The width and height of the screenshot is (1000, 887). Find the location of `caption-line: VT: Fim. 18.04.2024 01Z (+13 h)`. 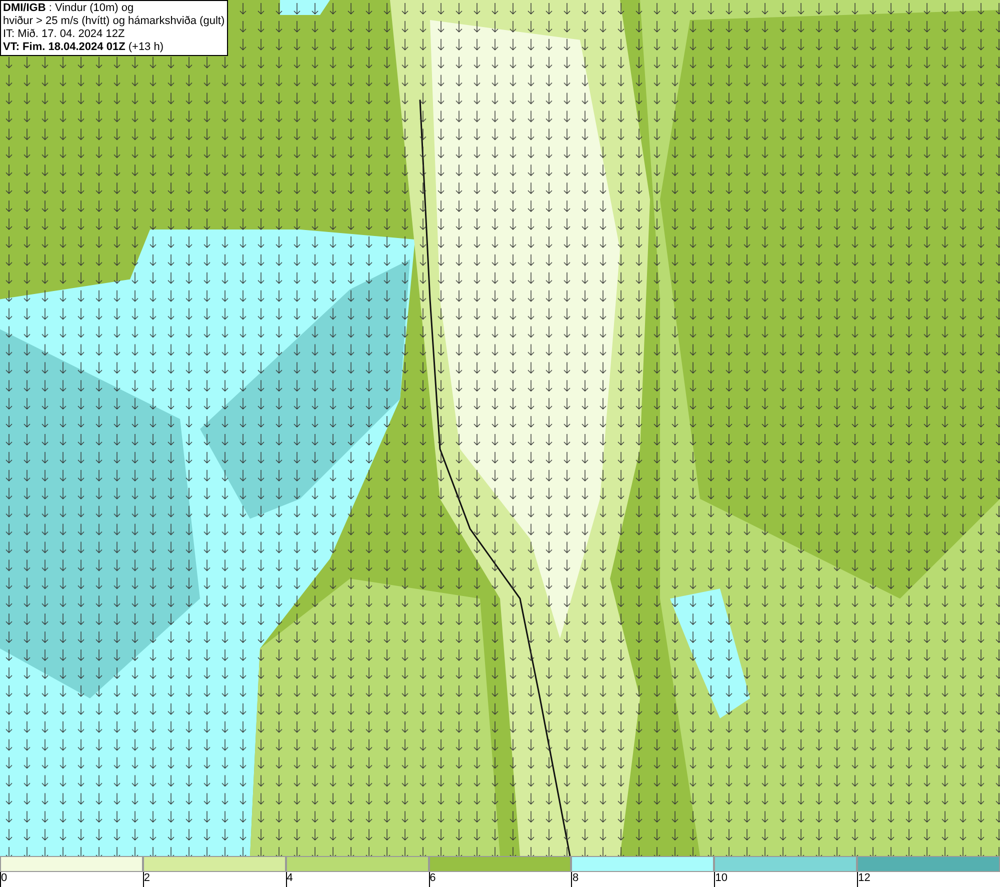

caption-line: VT: Fim. 18.04.2024 01Z (+13 h) is located at coordinates (84, 47).